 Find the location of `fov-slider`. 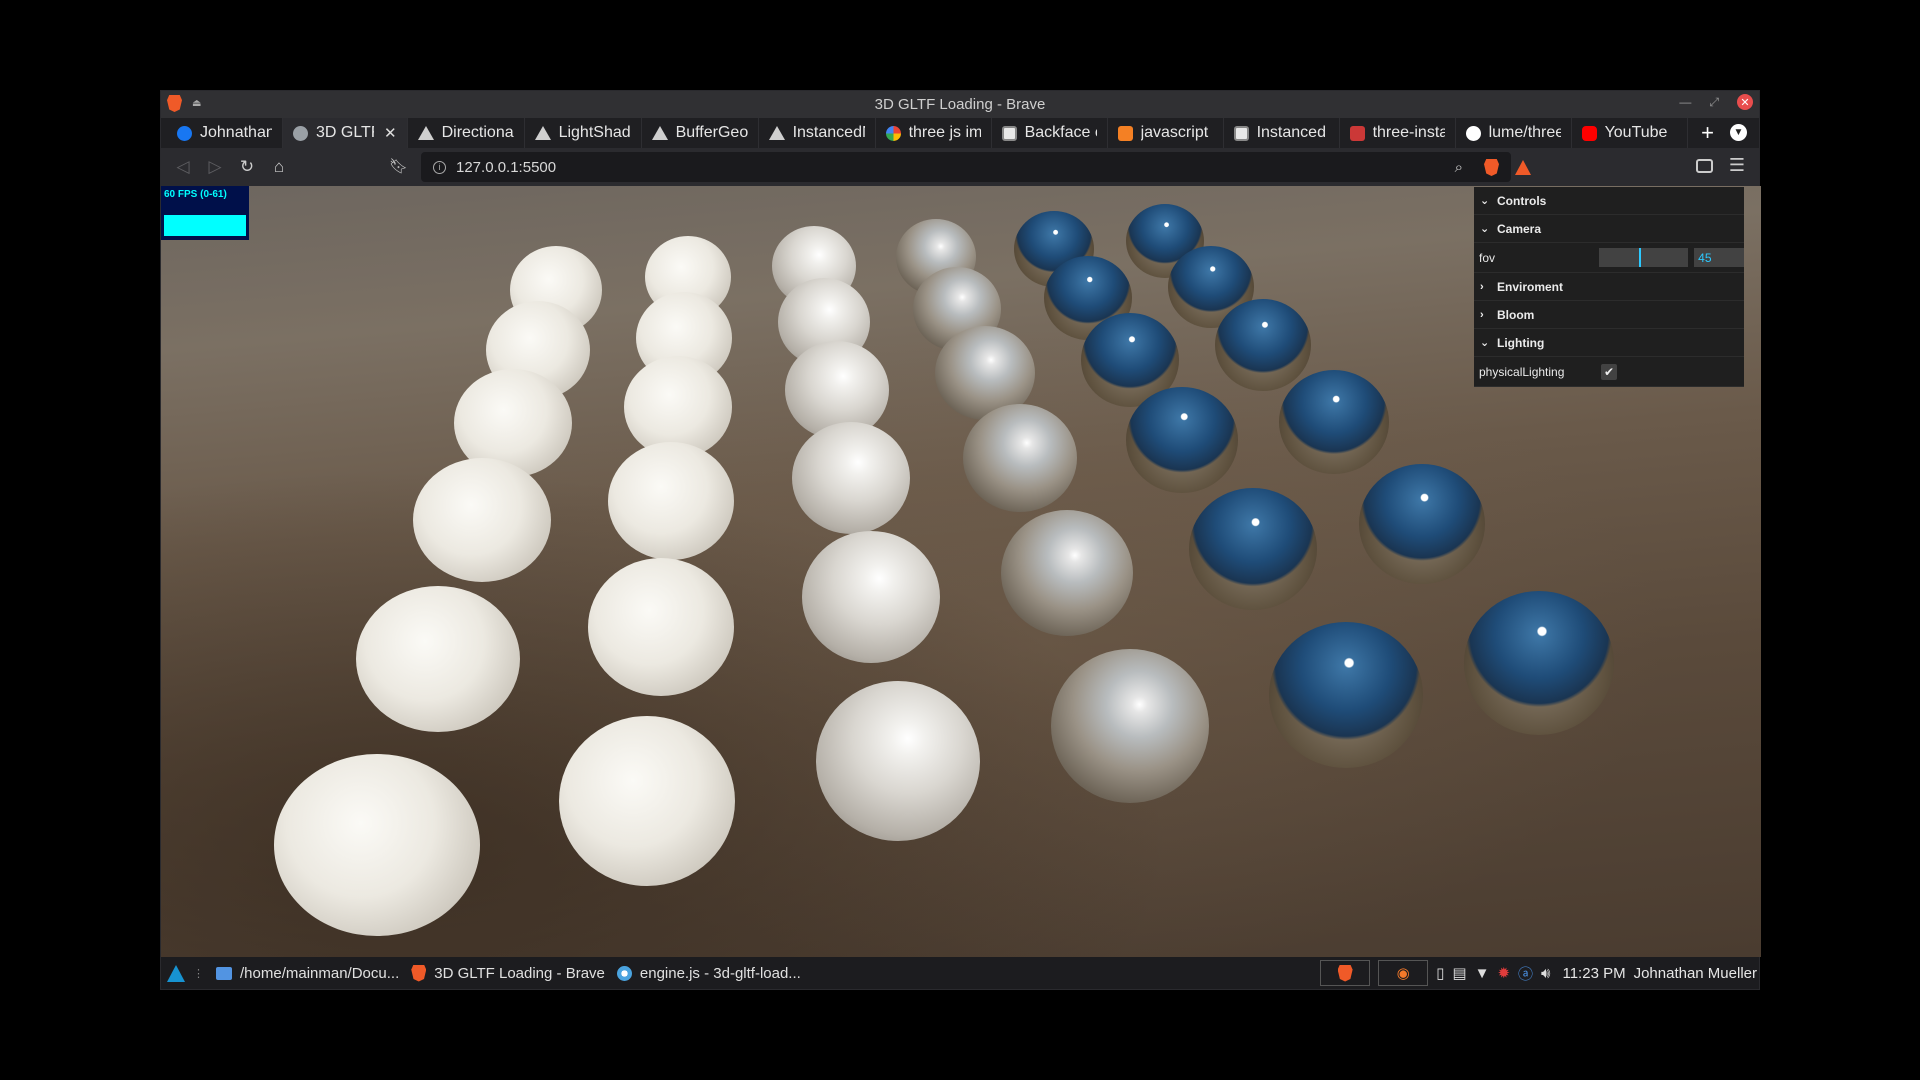

fov-slider is located at coordinates (1643, 257).